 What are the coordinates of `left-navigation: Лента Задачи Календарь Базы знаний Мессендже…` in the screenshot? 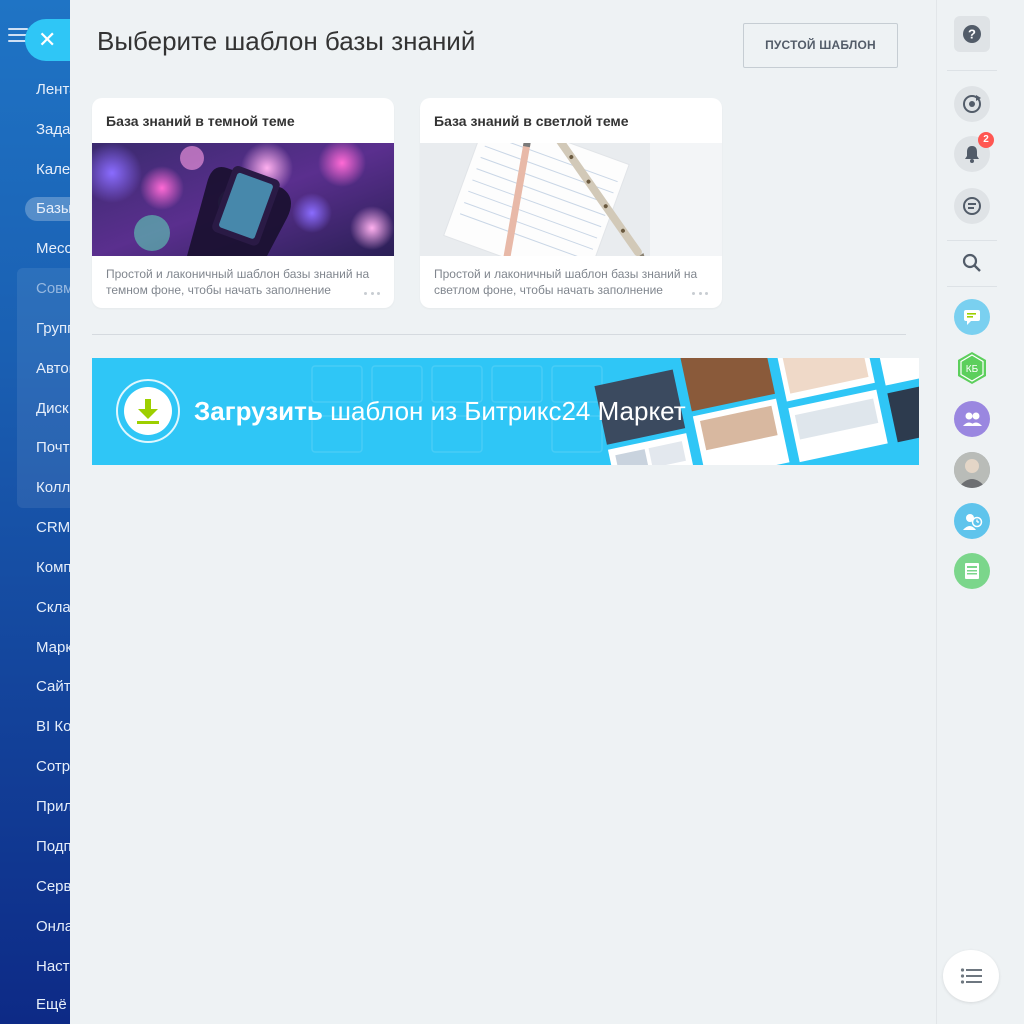 It's located at (35, 512).